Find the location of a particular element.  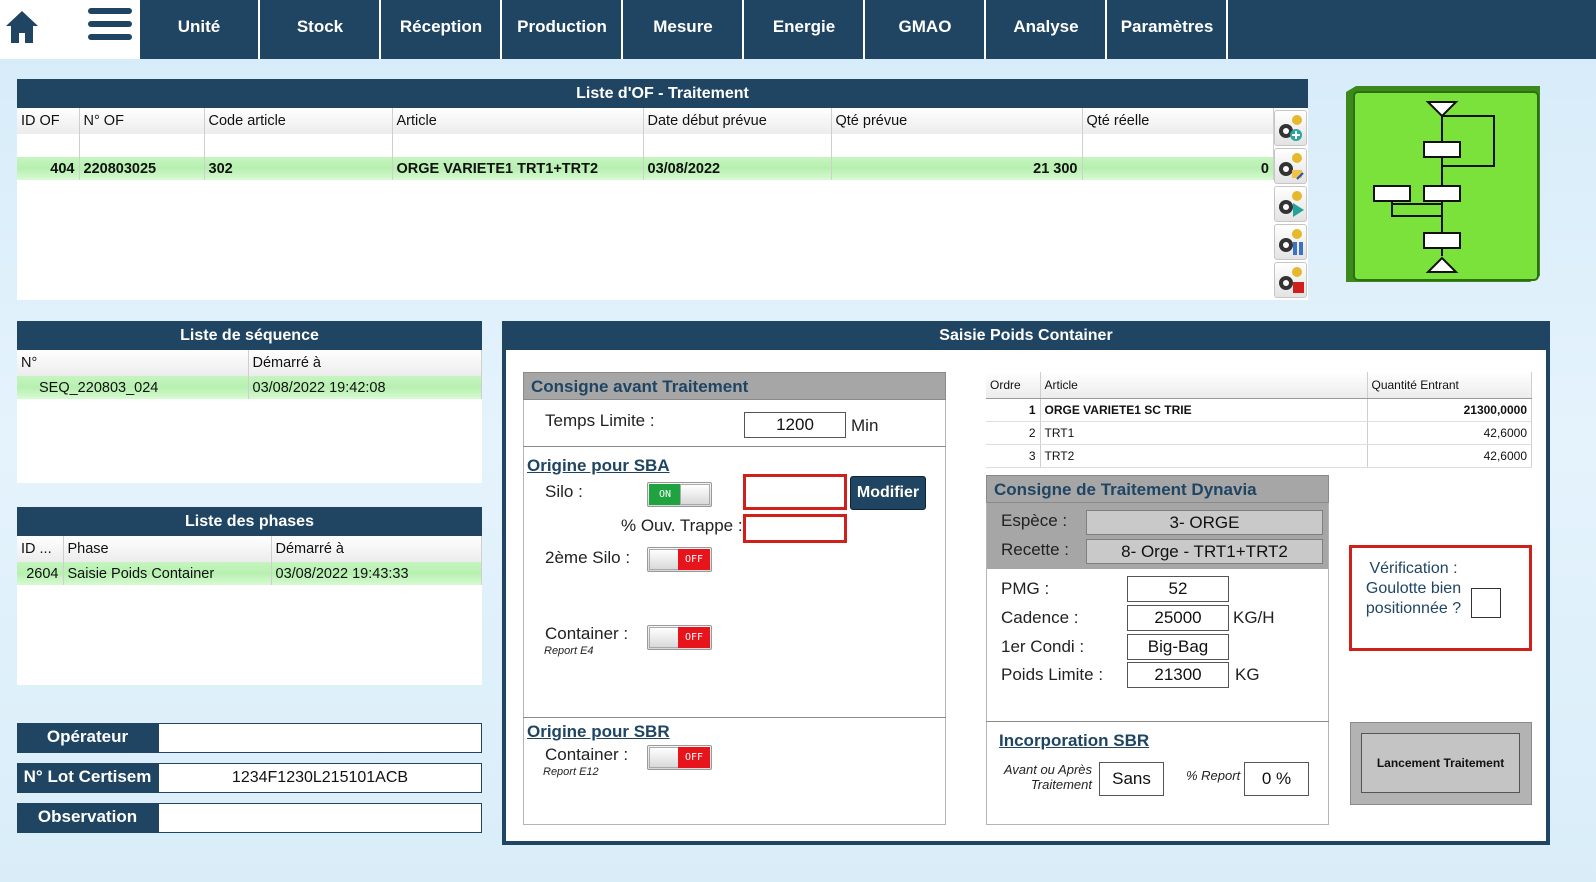

silo2-toggle: OFF is located at coordinates (679, 559).